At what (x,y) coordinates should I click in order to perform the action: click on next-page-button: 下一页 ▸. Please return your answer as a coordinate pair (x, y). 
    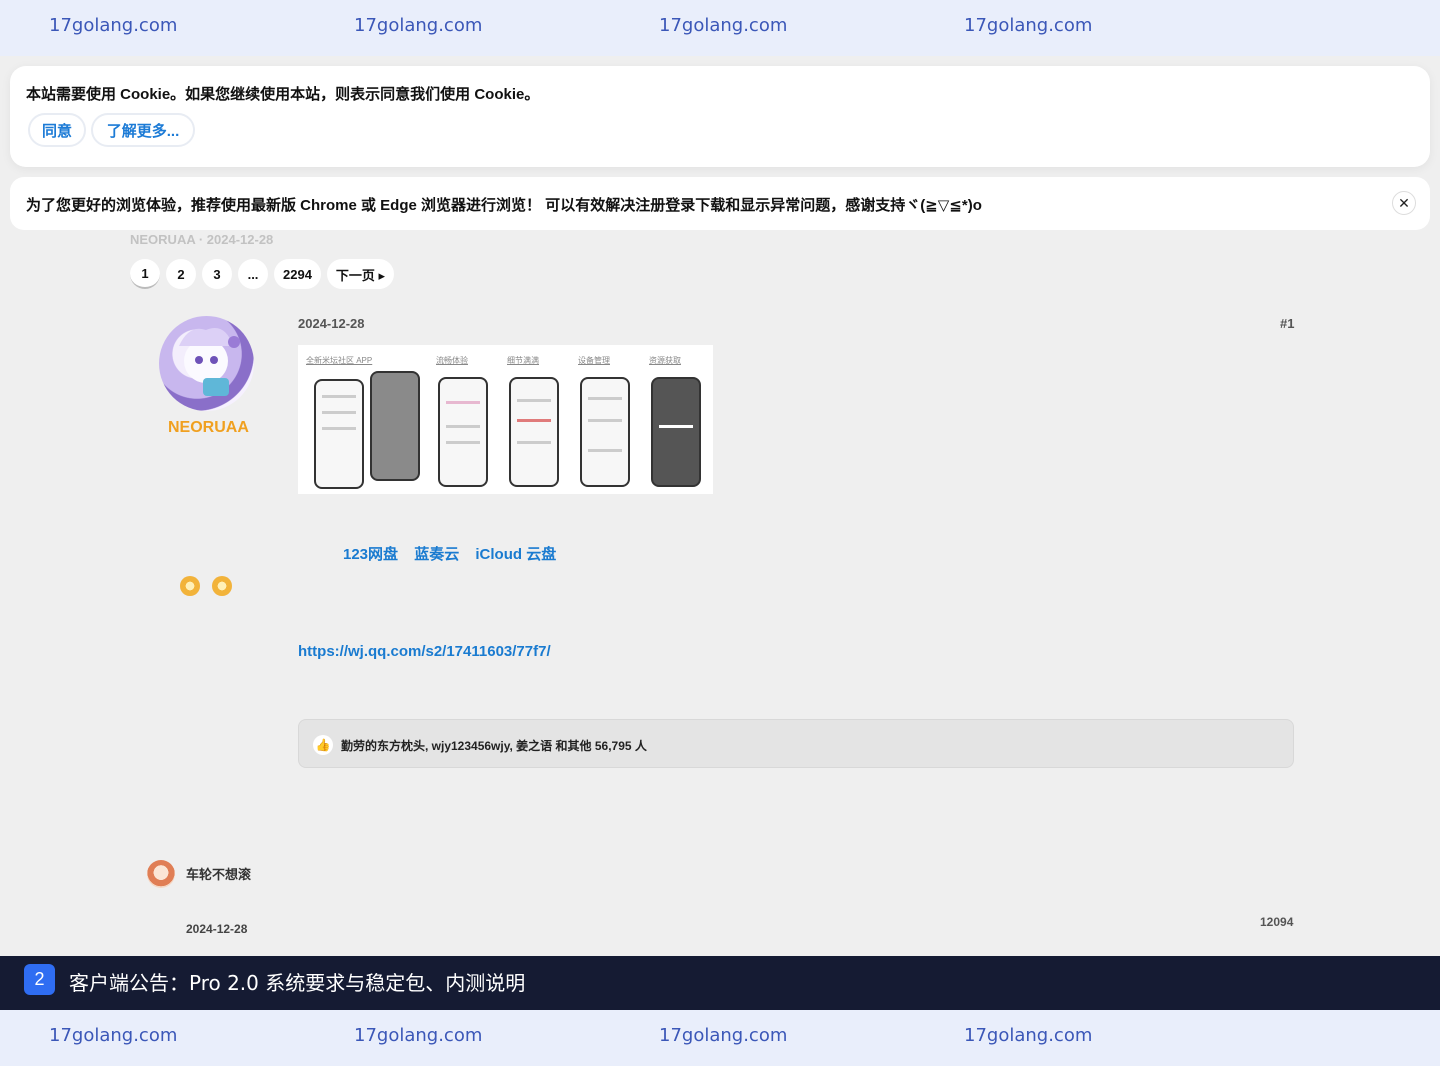
    Looking at the image, I should click on (360, 274).